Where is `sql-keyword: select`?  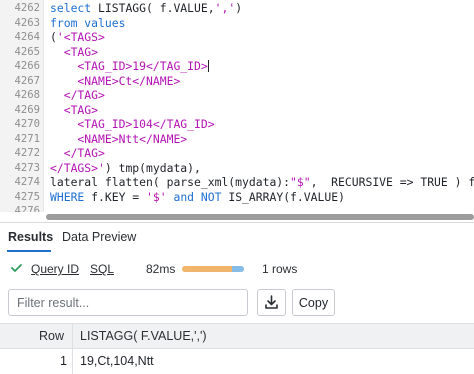
sql-keyword: select is located at coordinates (71, 8).